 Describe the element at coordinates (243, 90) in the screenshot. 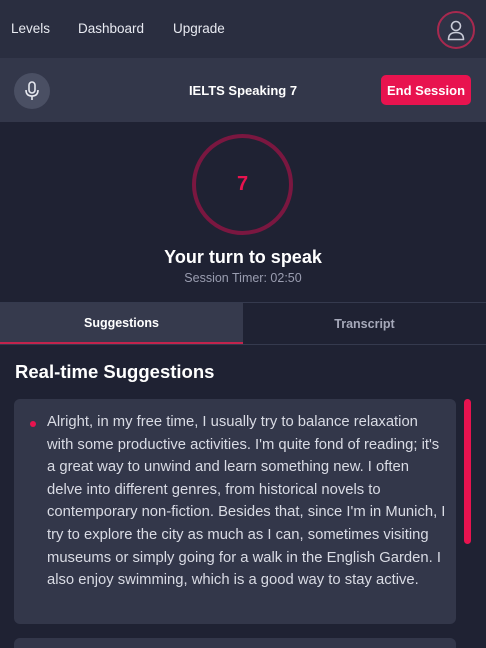

I see `session-bar: IELTS Speaking 7 End Session` at that location.